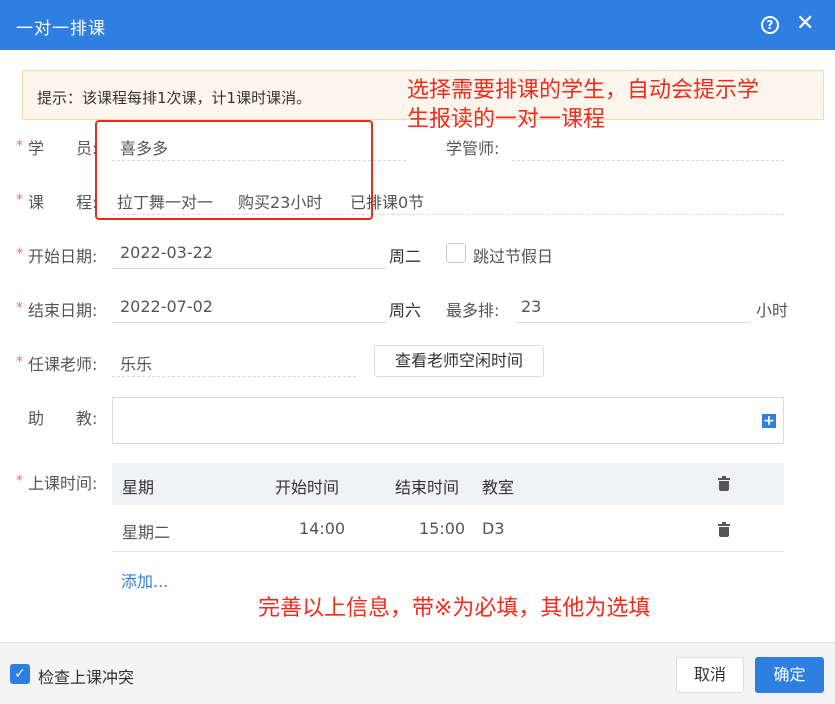 The height and width of the screenshot is (704, 835). I want to click on schedule-table-header: 星期 开始时间 结束时间 教室, so click(448, 484).